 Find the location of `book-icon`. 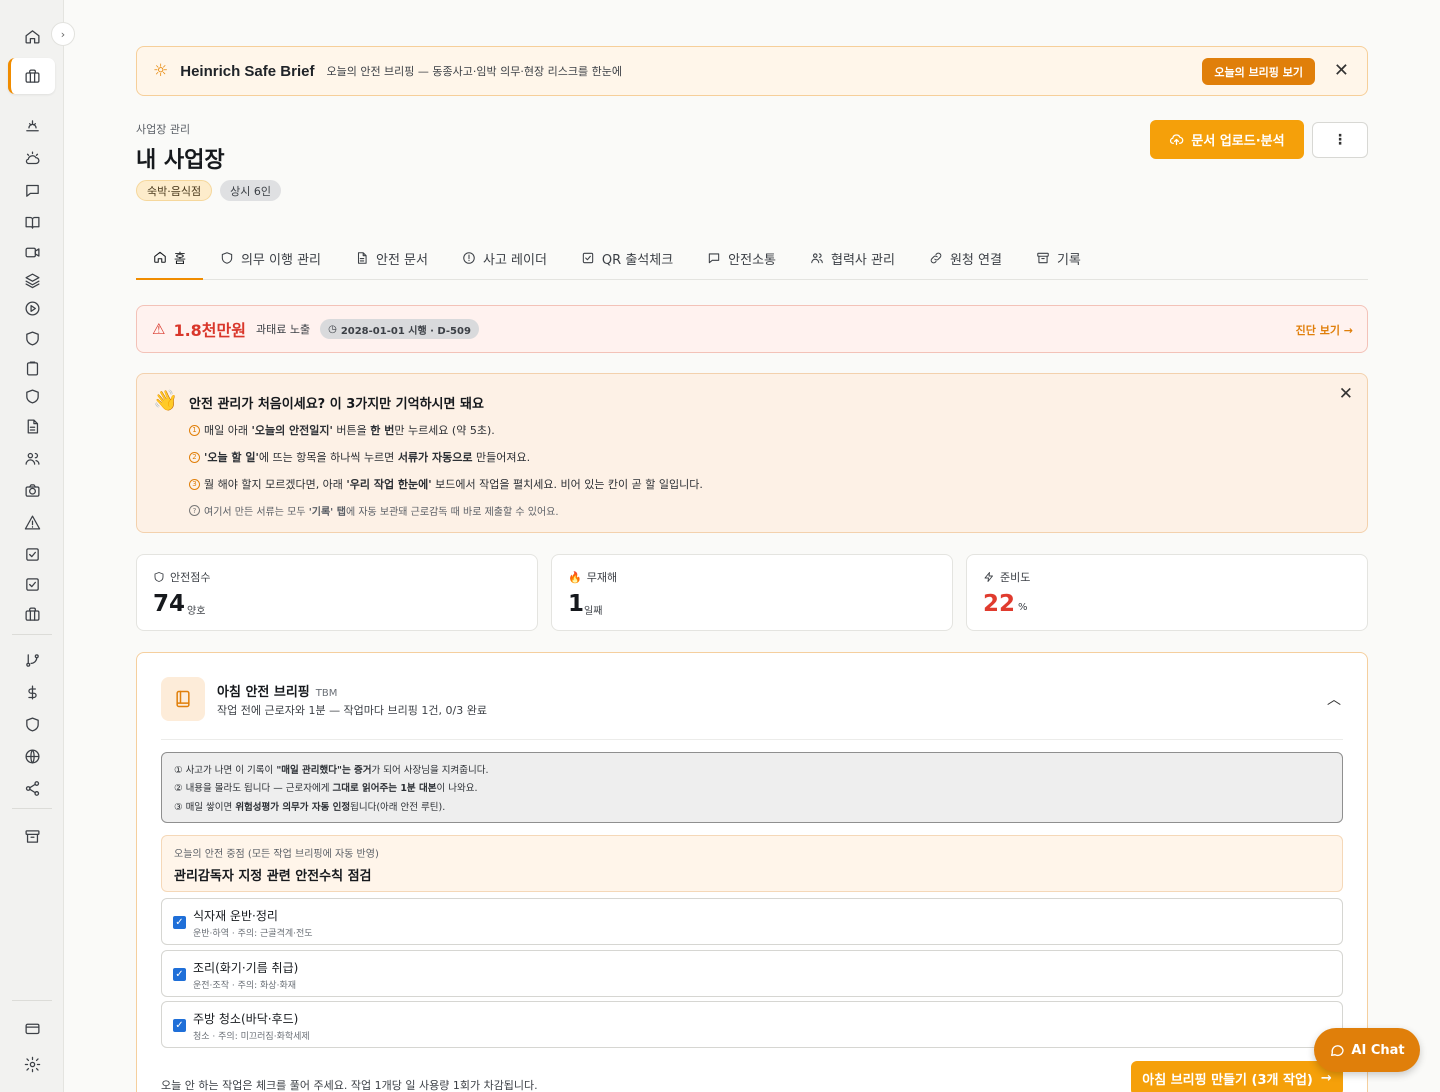

book-icon is located at coordinates (32, 222).